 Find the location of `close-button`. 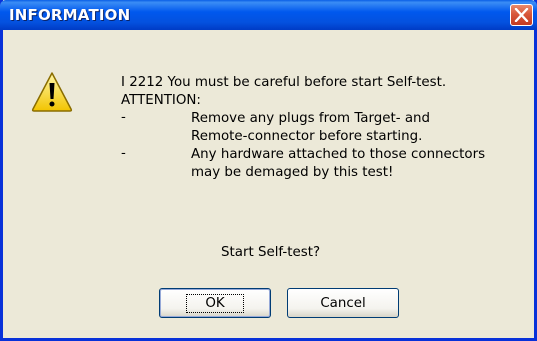

close-button is located at coordinates (521, 15).